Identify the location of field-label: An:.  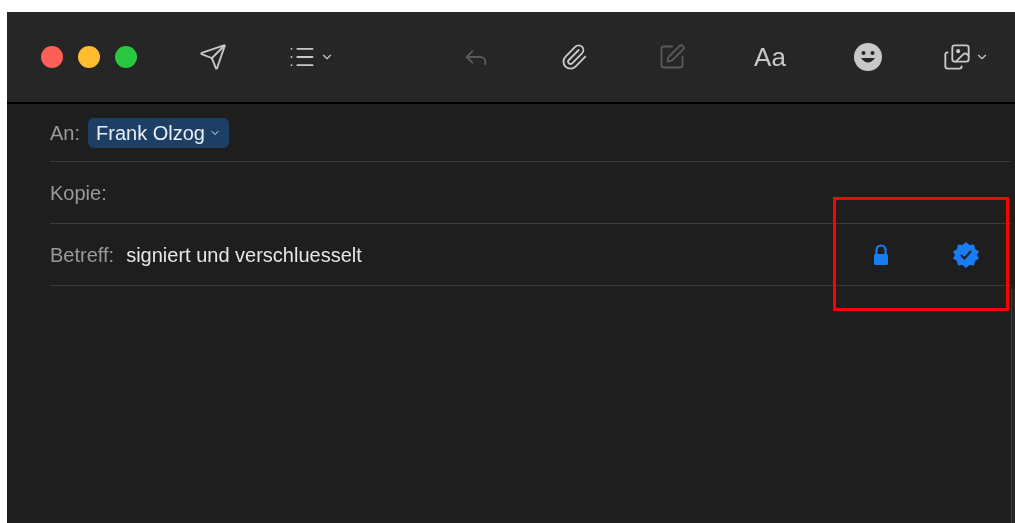
(65, 133).